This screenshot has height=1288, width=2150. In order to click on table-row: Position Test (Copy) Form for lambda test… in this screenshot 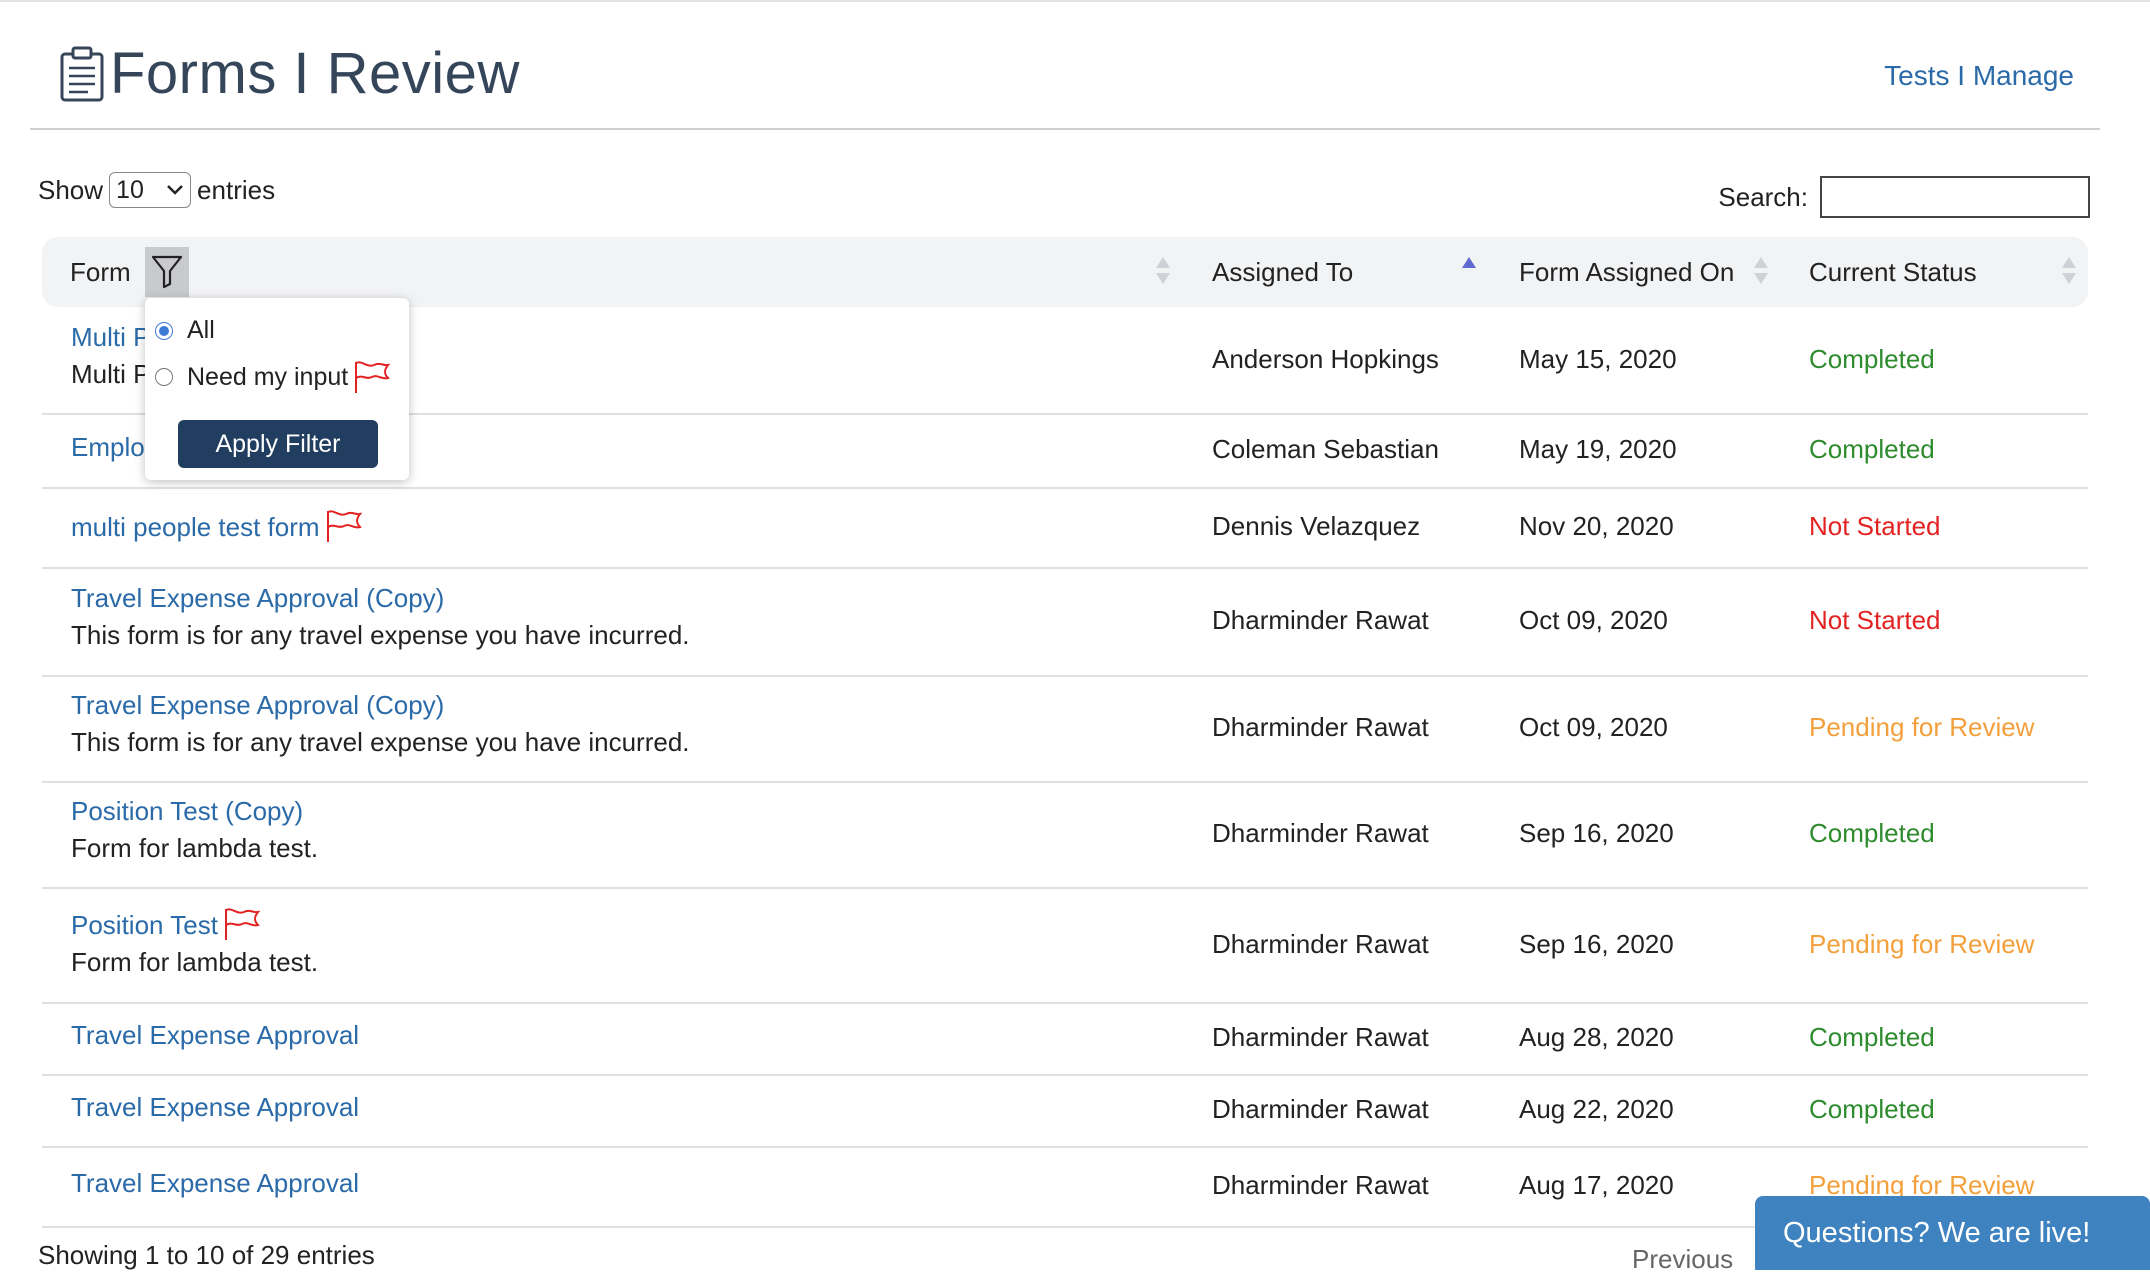, I will do `click(1065, 835)`.